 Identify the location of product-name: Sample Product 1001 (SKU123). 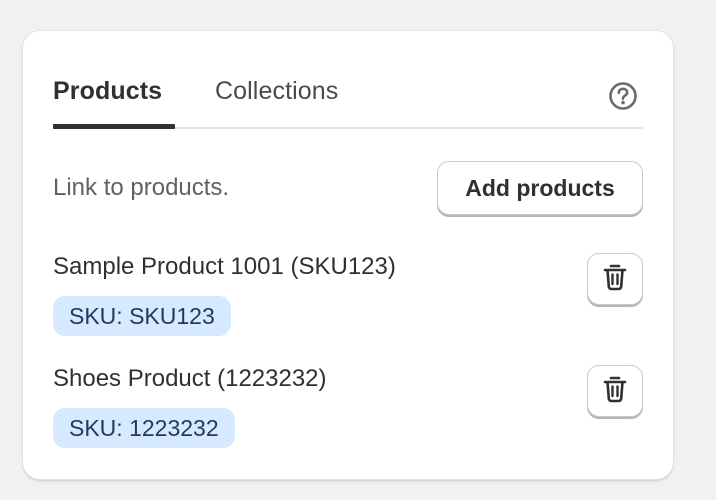
(224, 266).